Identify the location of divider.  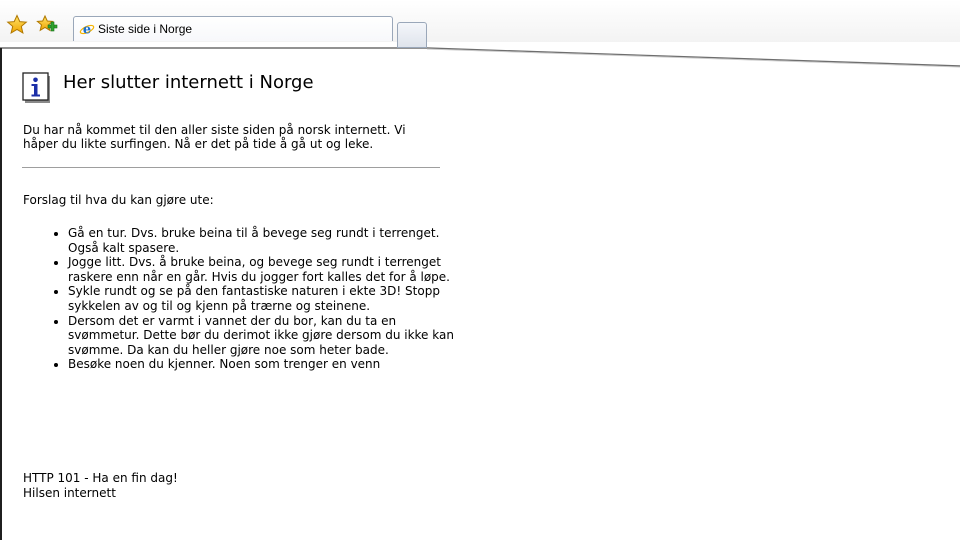
(231, 167).